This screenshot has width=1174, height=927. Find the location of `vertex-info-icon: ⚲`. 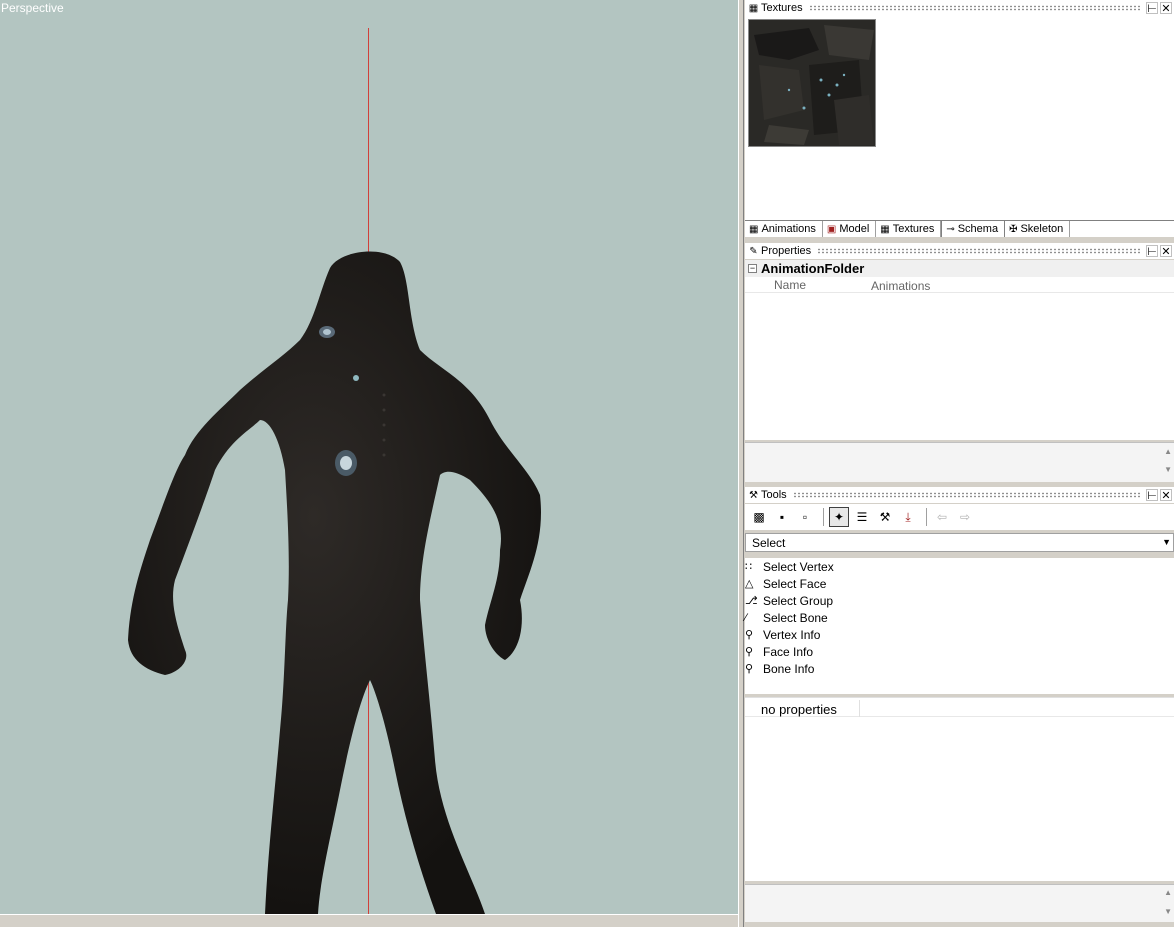

vertex-info-icon: ⚲ is located at coordinates (749, 635).